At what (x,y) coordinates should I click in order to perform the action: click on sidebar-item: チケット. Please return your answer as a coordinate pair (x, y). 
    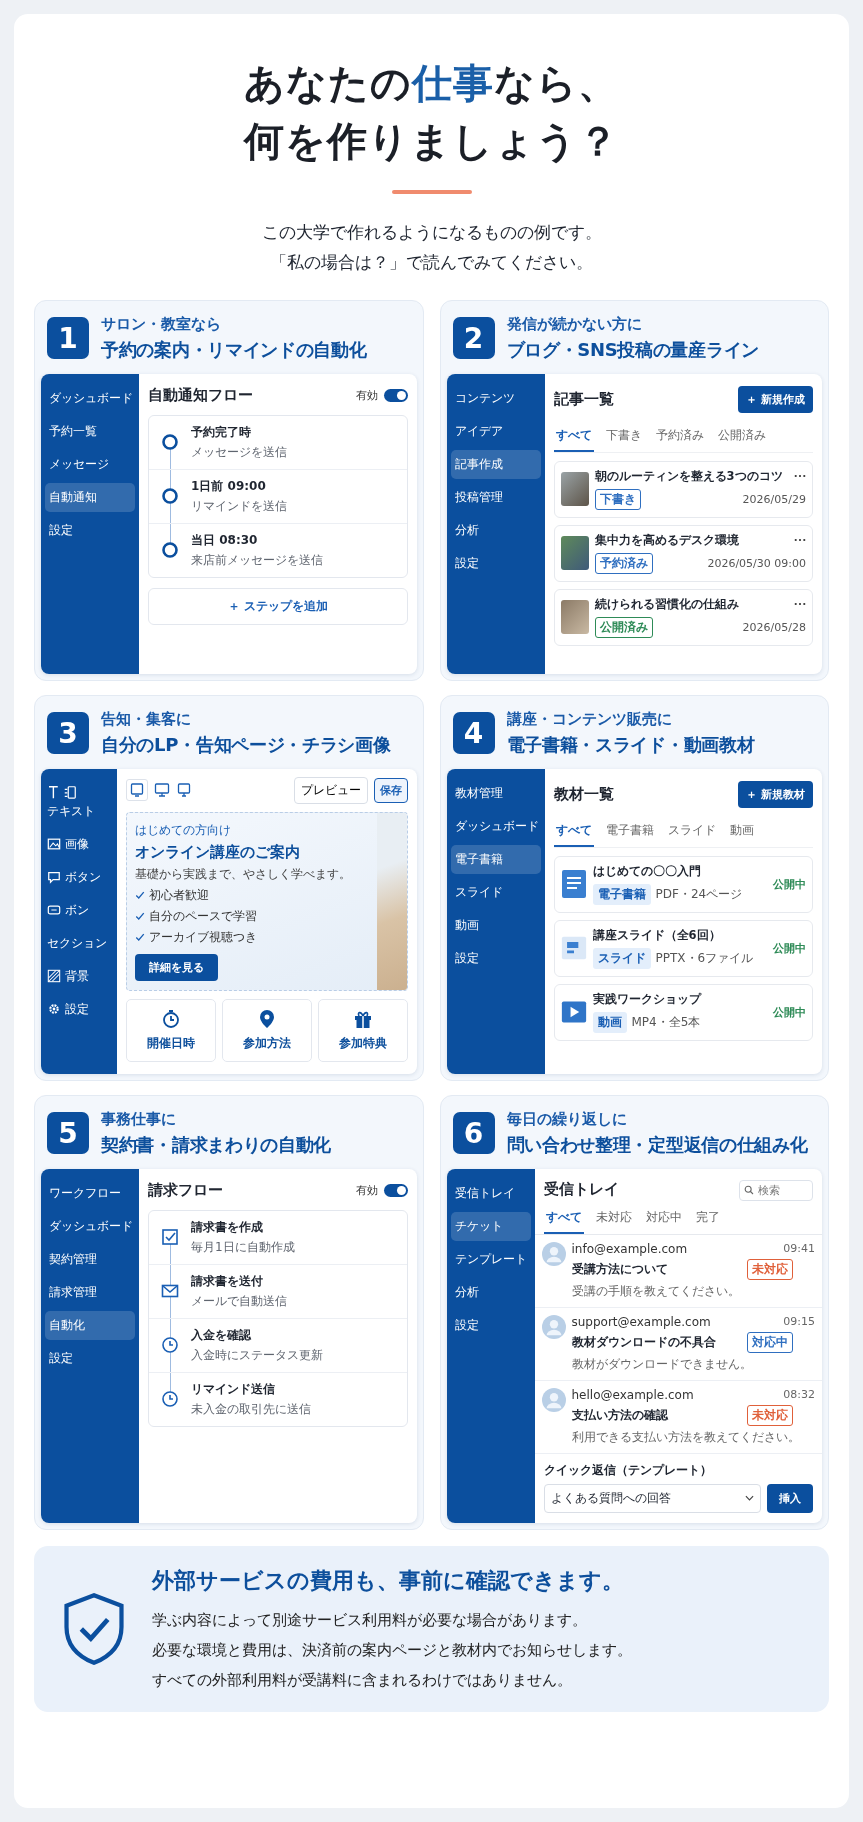
    Looking at the image, I should click on (490, 1226).